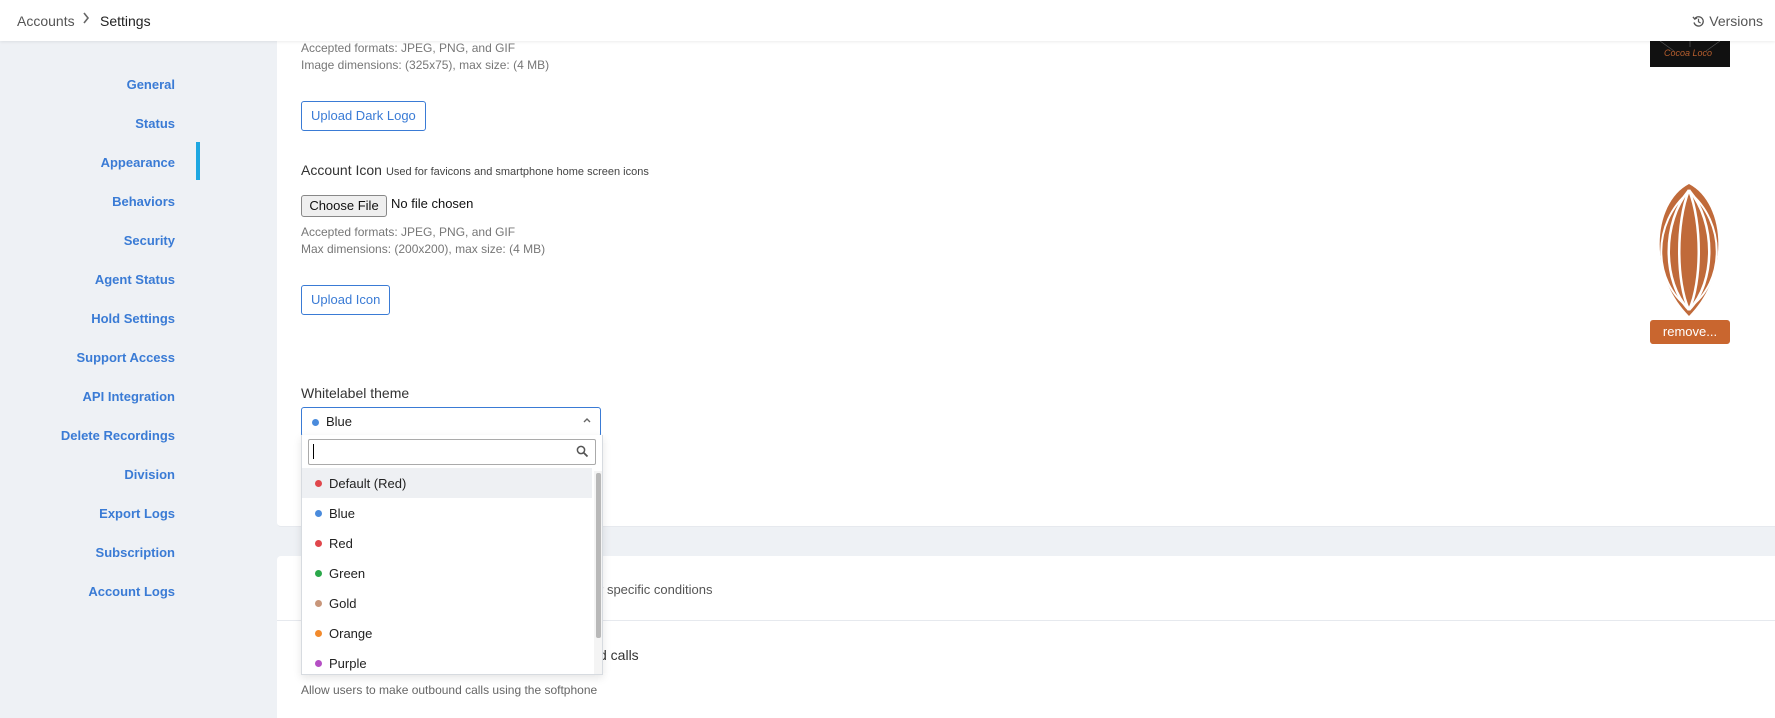 The image size is (1775, 718). Describe the element at coordinates (582, 454) in the screenshot. I see `search-icon` at that location.